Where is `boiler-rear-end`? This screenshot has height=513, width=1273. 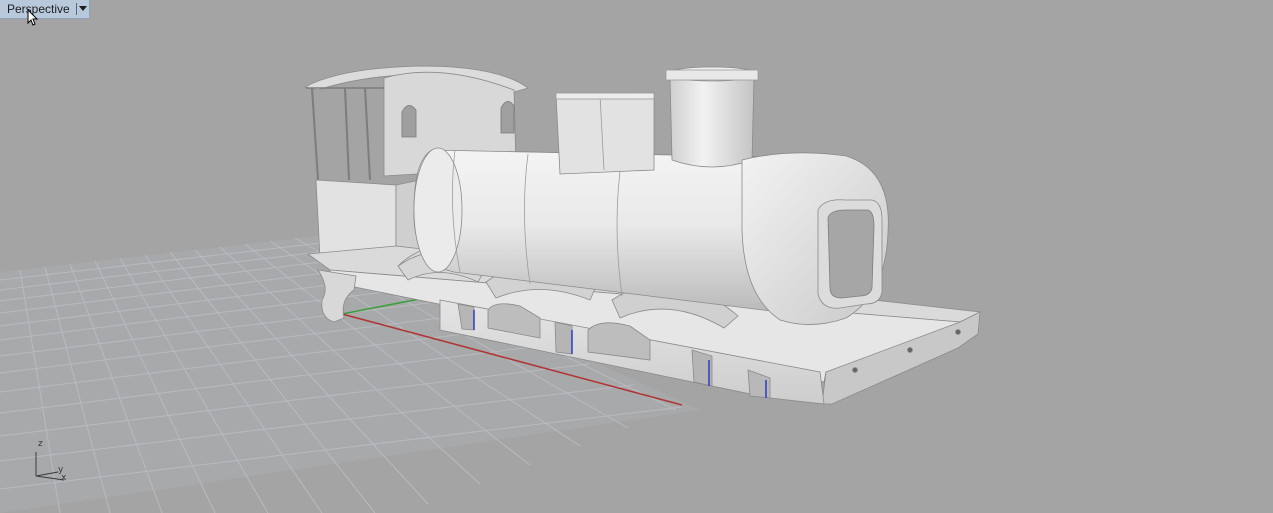
boiler-rear-end is located at coordinates (438, 210).